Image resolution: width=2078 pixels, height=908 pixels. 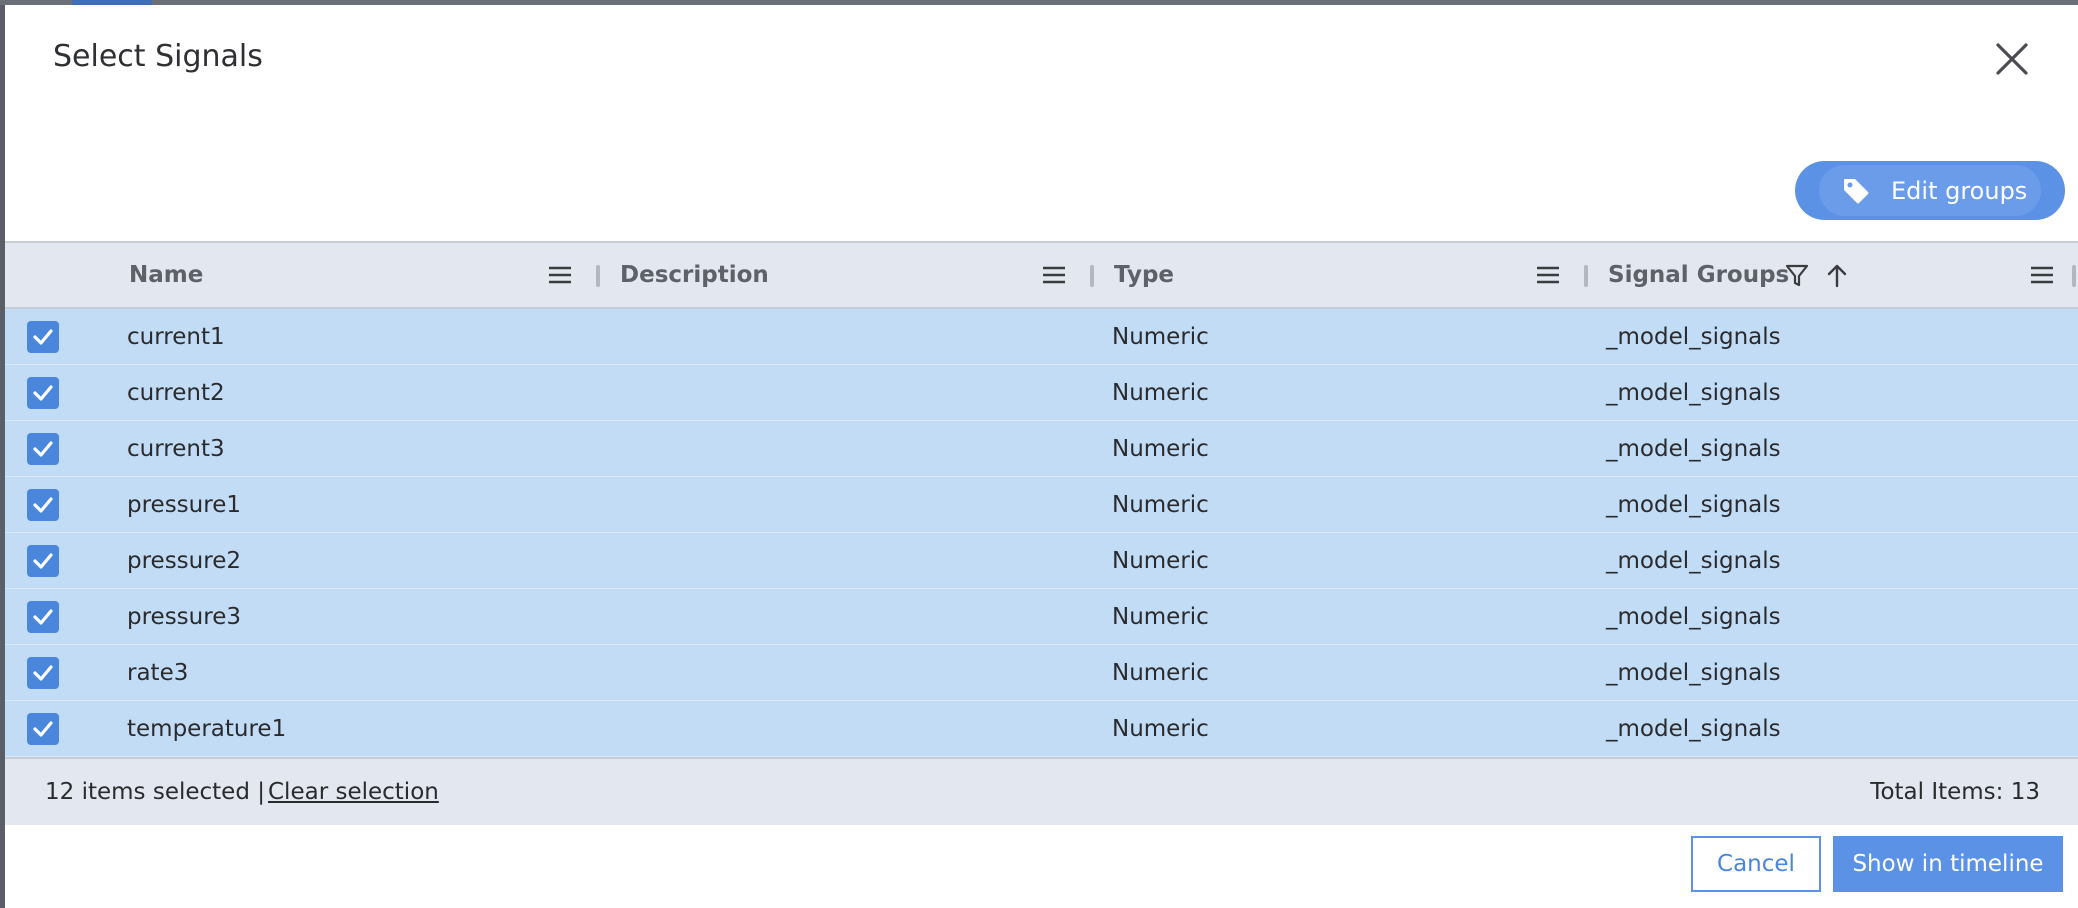 What do you see at coordinates (1041, 729) in the screenshot?
I see `table-row: temperature1 Numeric _model_signals` at bounding box center [1041, 729].